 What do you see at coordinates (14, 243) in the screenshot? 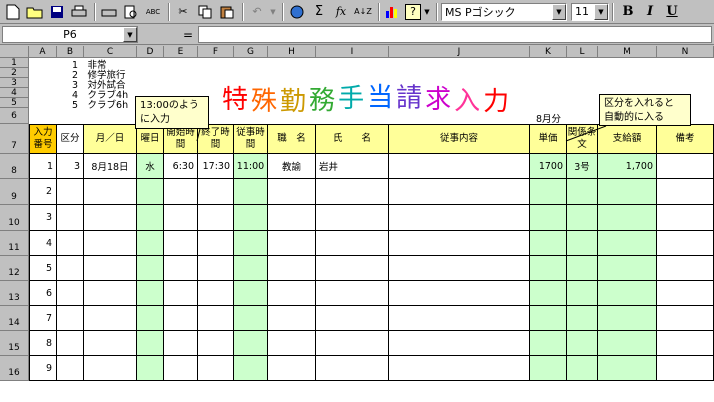
I see `row-header-11: 11` at bounding box center [14, 243].